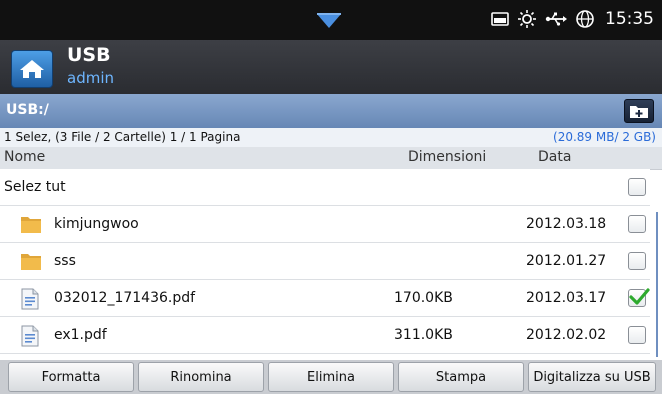  I want to click on sun-icon, so click(527, 19).